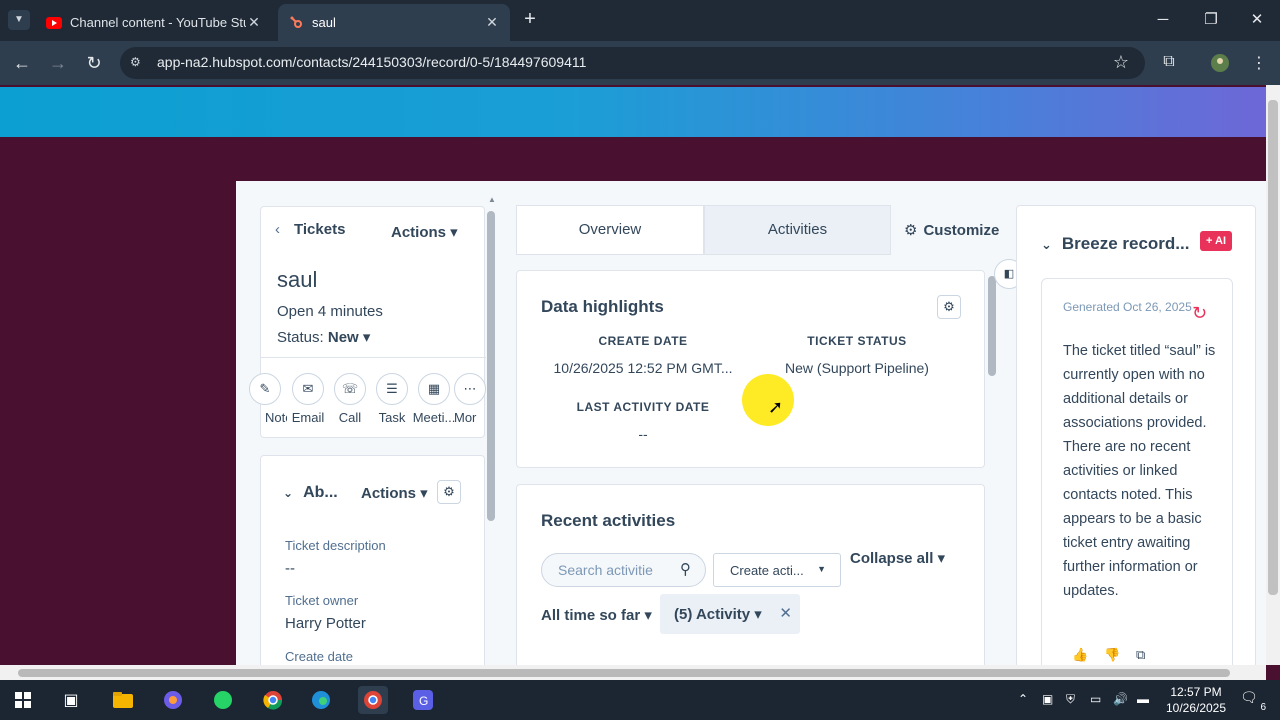  I want to click on middle-column-scrollbar, so click(992, 326).